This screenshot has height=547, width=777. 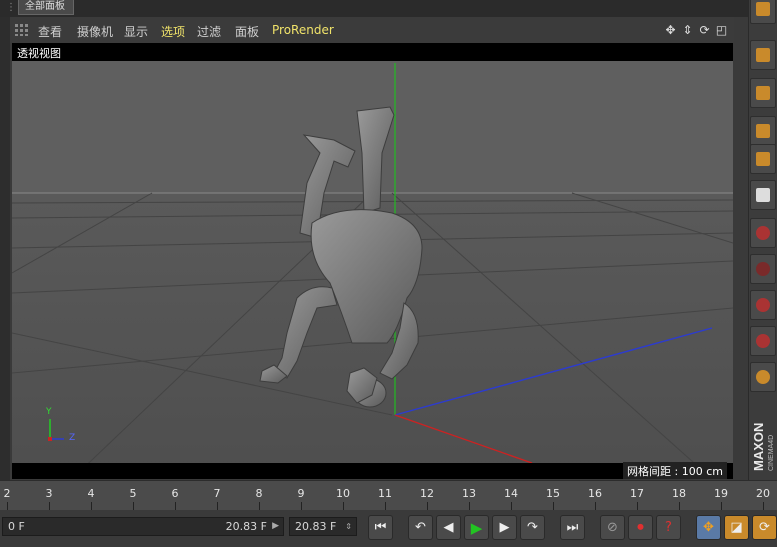 What do you see at coordinates (612, 527) in the screenshot?
I see `record-off-button: ⊘` at bounding box center [612, 527].